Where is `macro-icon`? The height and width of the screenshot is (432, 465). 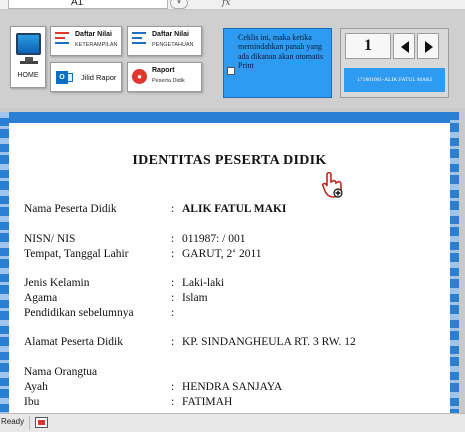
macro-icon is located at coordinates (41, 422).